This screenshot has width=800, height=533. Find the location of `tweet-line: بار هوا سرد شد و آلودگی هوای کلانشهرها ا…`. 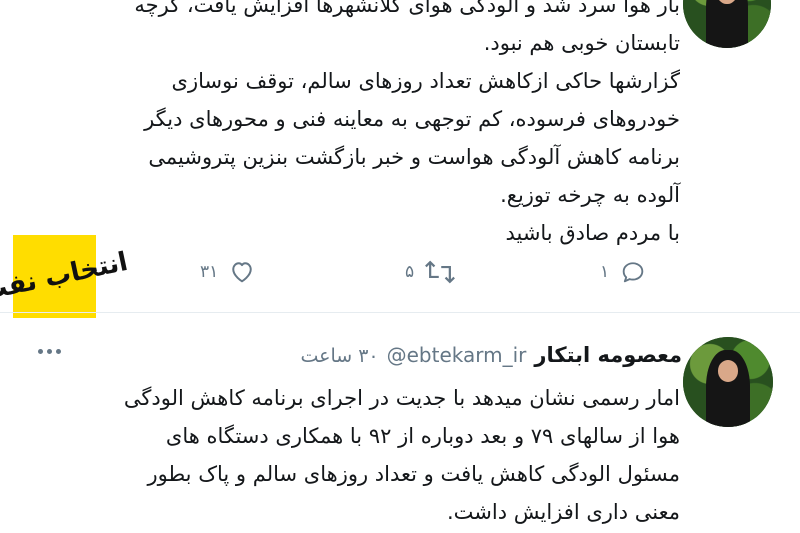

tweet-line: بار هوا سرد شد و آلودگی هوای کلانشهرها ا… is located at coordinates (407, 8).